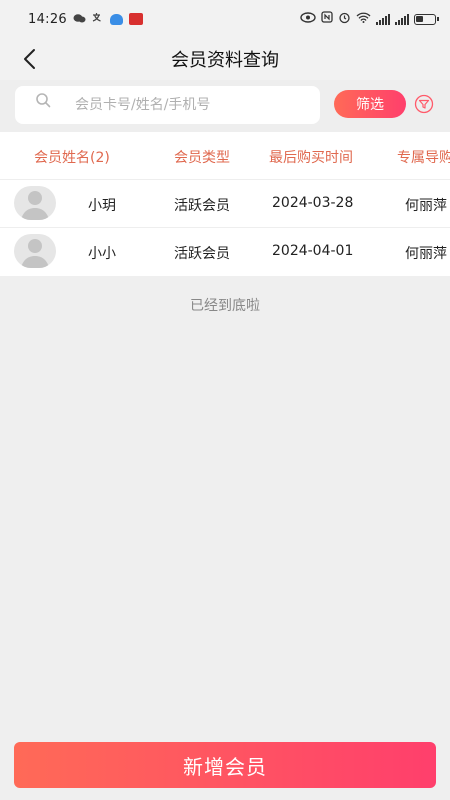  I want to click on back-button, so click(29, 59).